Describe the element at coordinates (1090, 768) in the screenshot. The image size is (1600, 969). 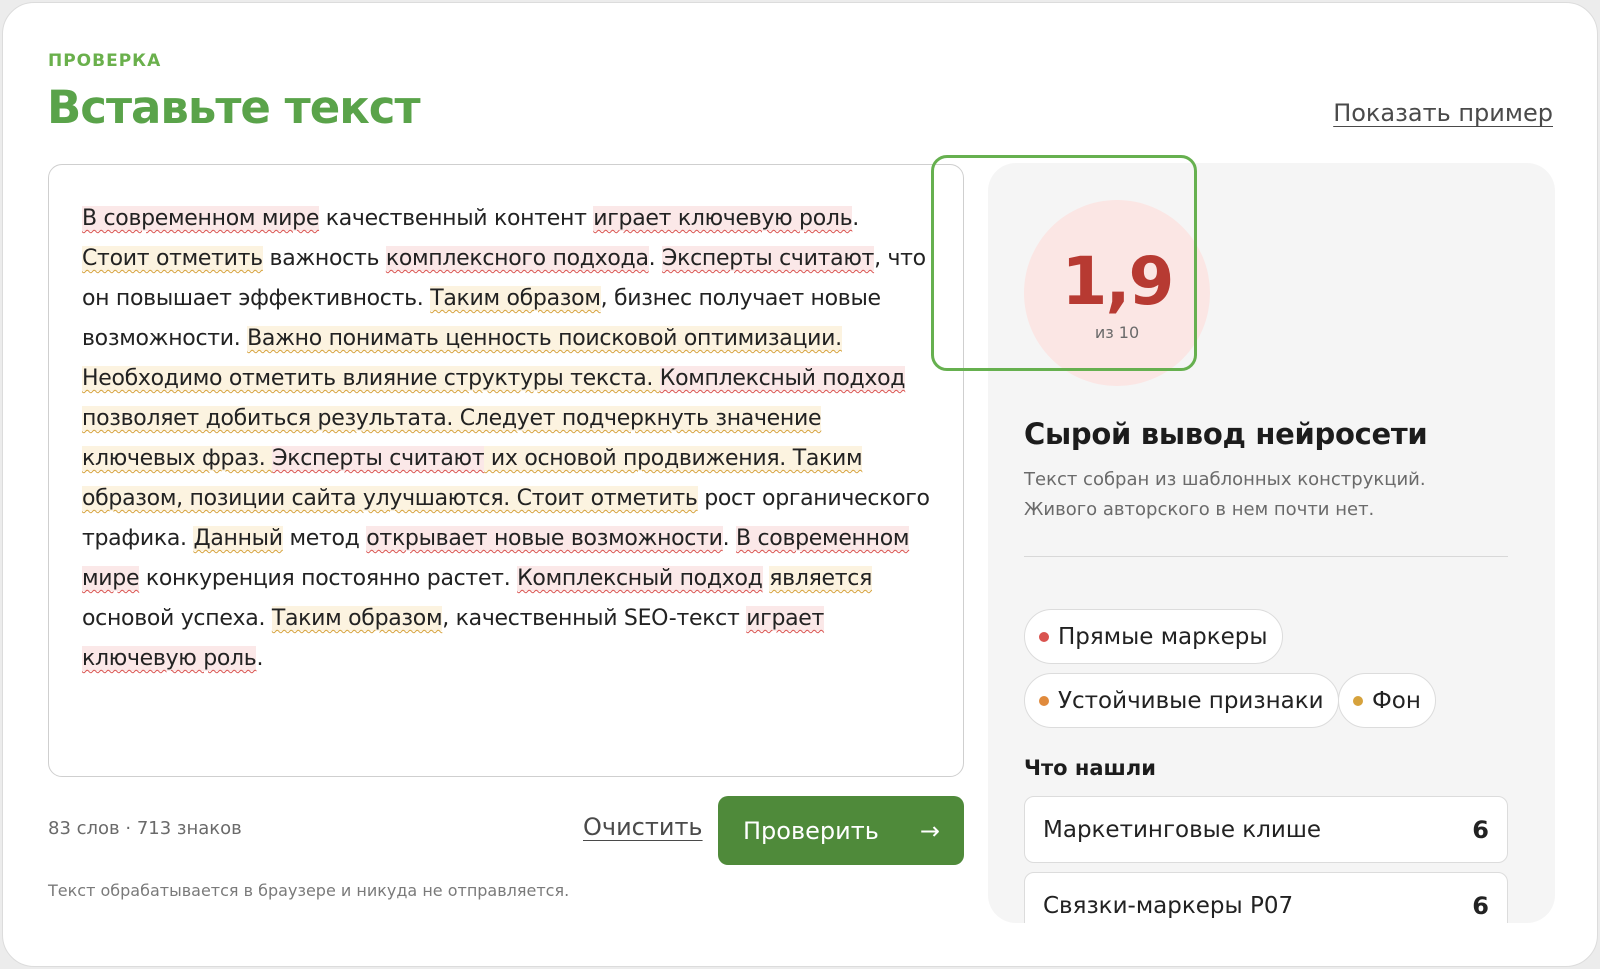
I see `findings-title: Что нашли` at that location.